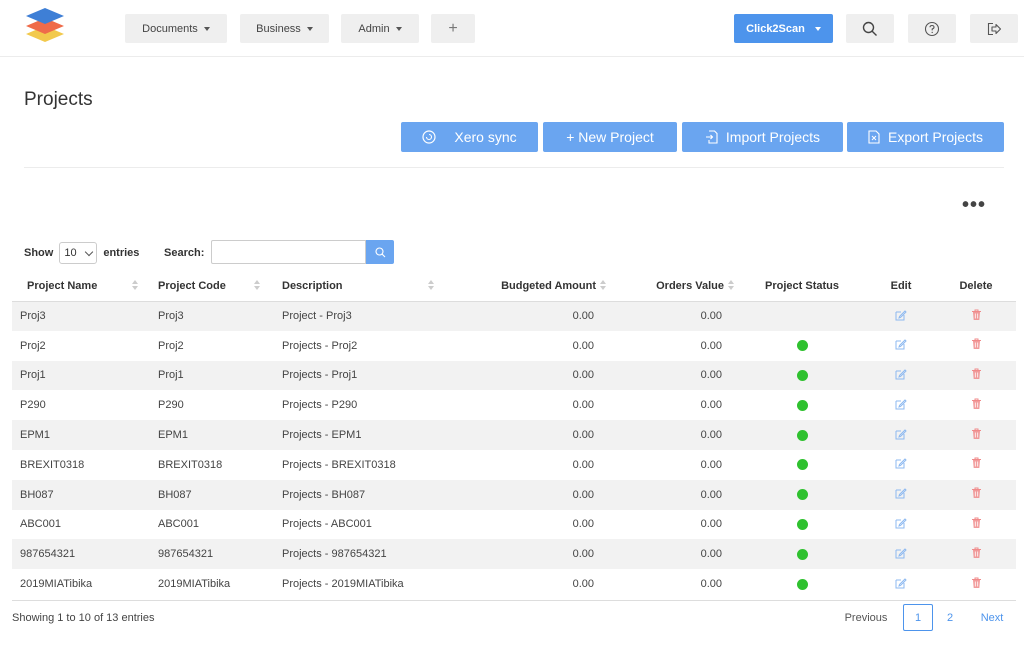 Image resolution: width=1024 pixels, height=648 pixels. What do you see at coordinates (932, 28) in the screenshot?
I see `help-button` at bounding box center [932, 28].